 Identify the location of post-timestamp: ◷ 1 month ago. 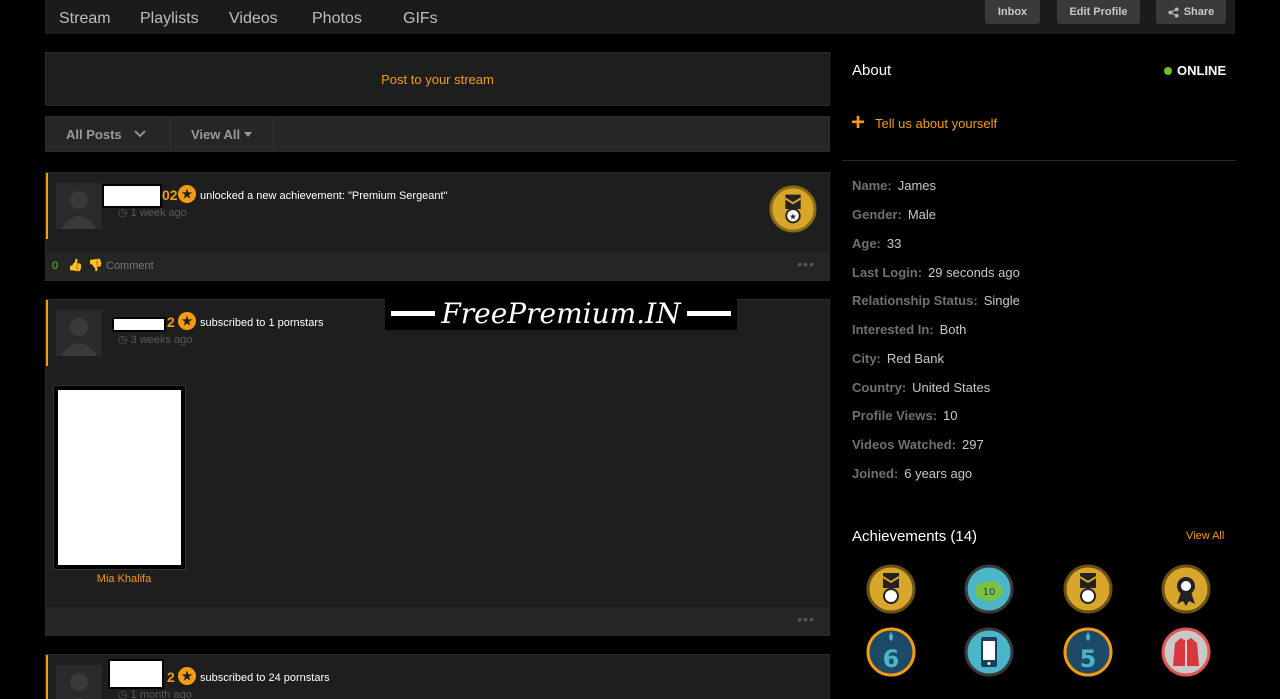
(155, 694).